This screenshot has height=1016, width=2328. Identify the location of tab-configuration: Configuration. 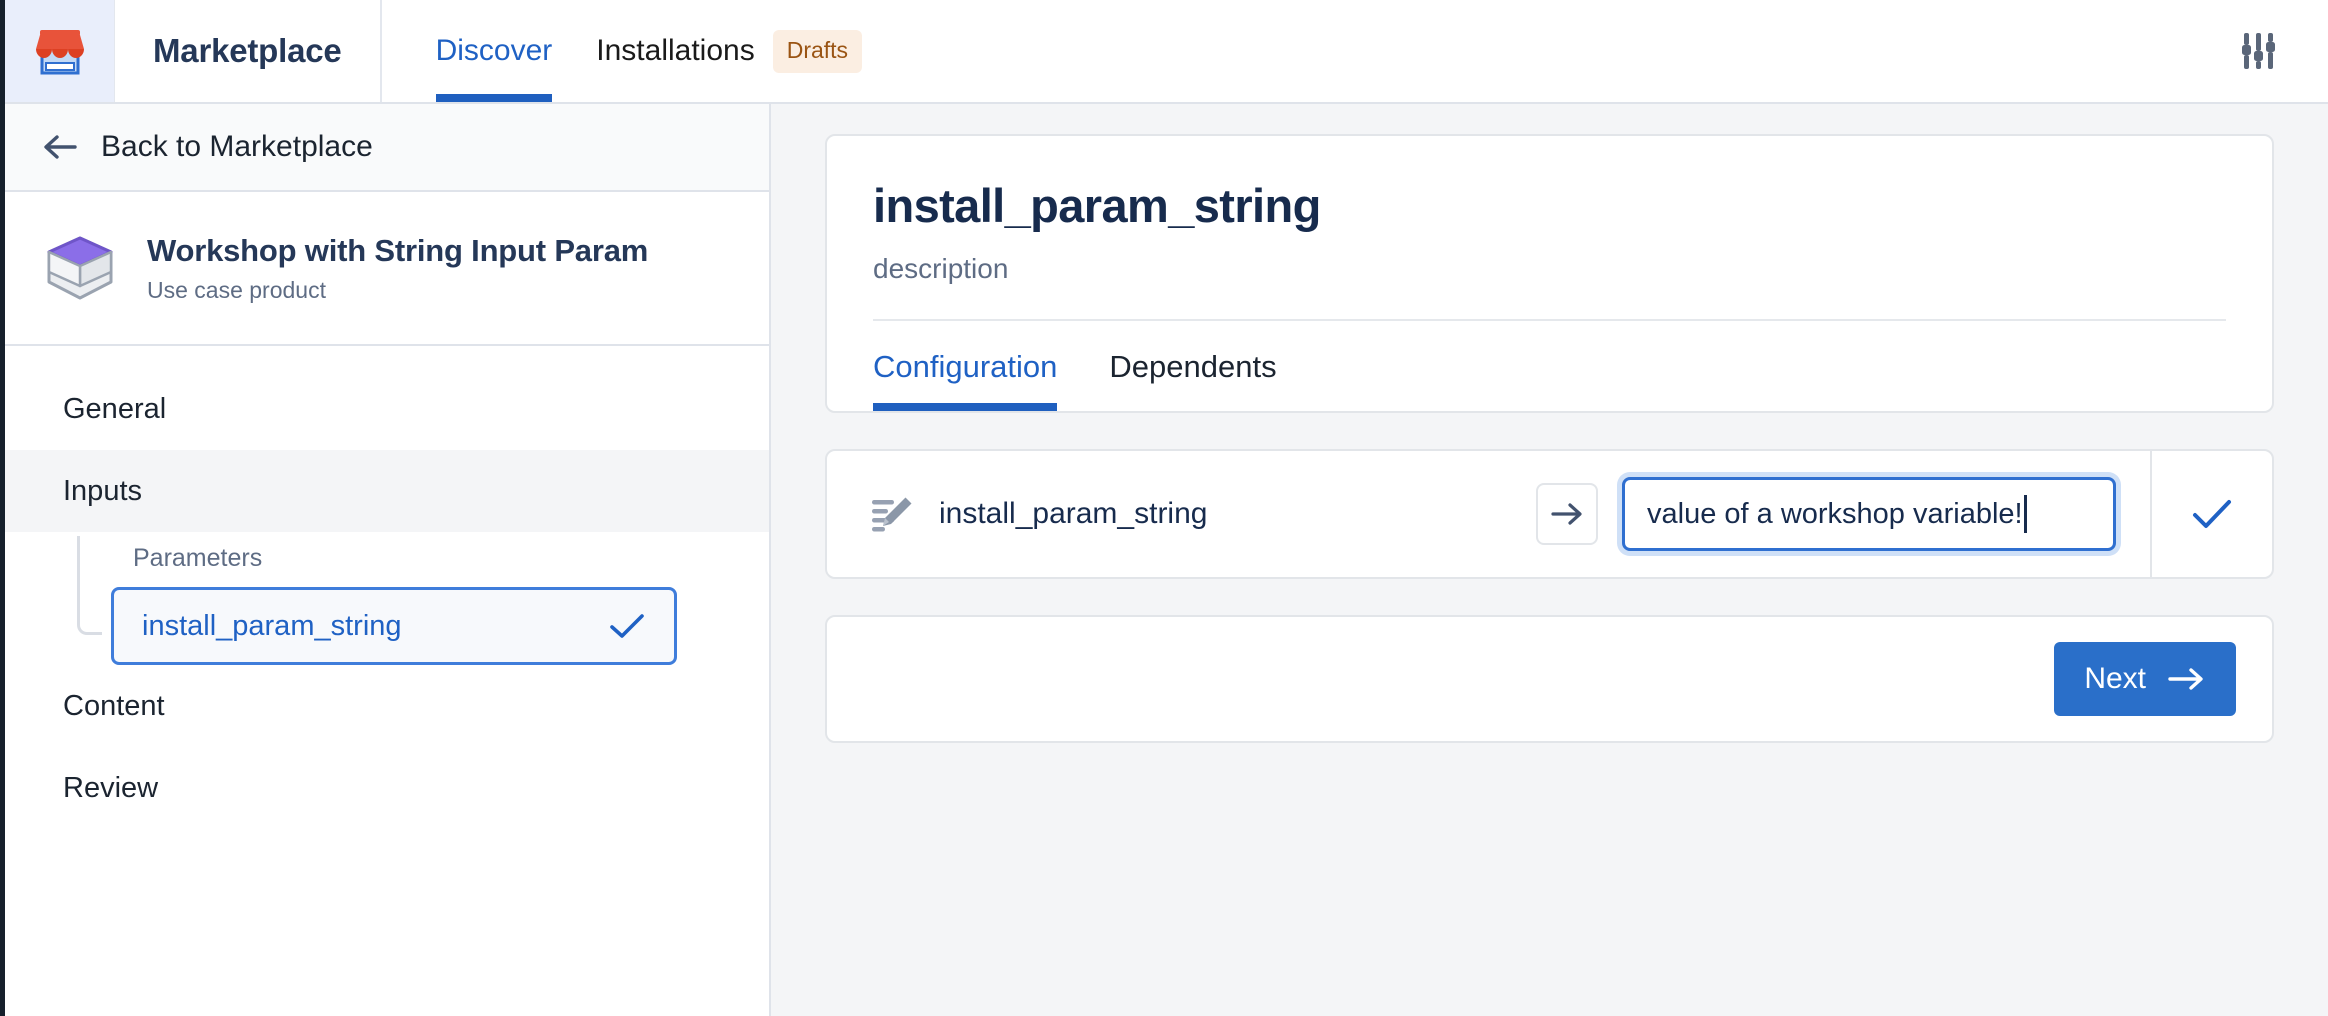
(977, 366).